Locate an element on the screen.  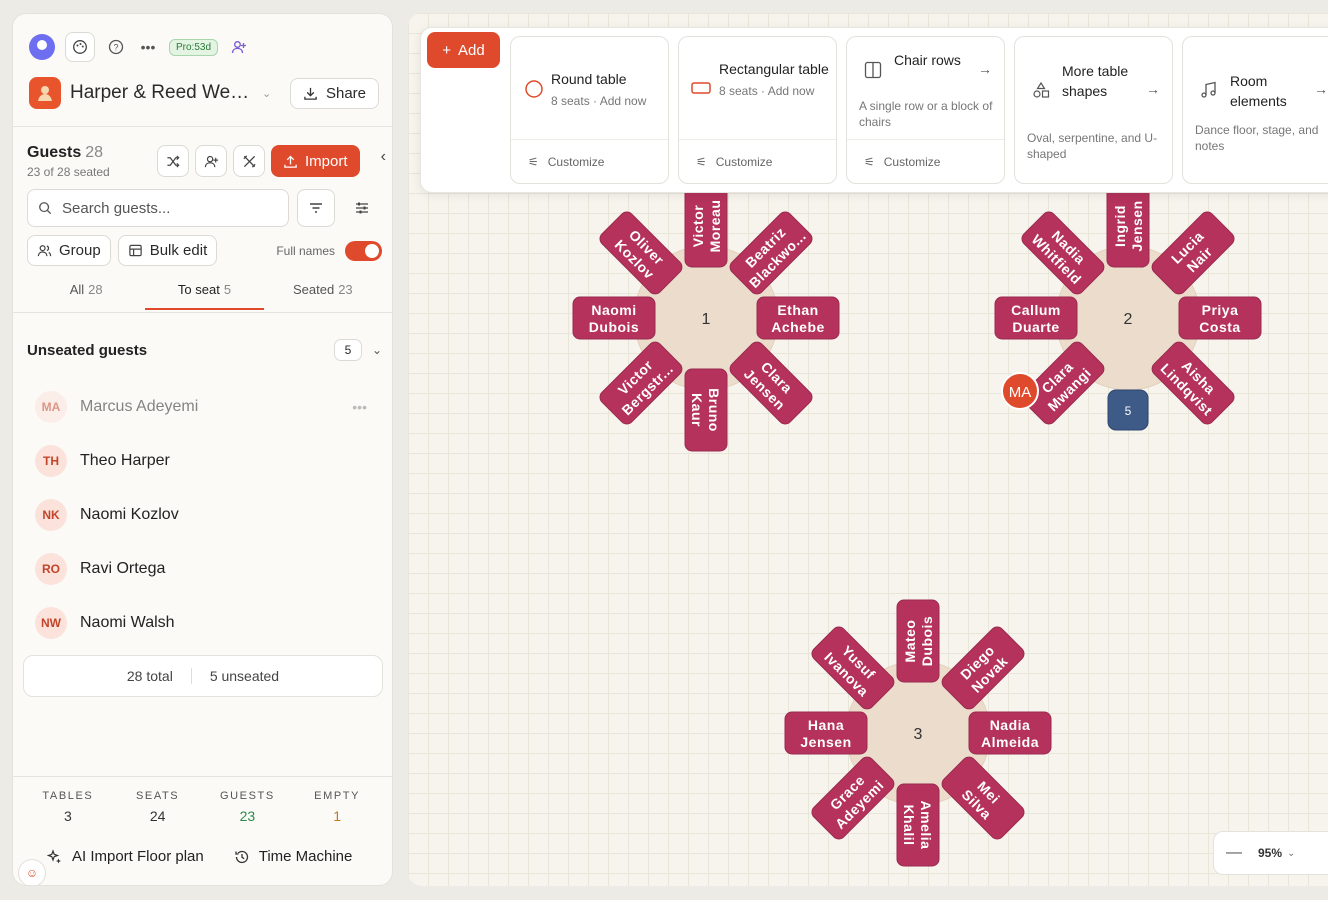
search-input is located at coordinates (162, 208).